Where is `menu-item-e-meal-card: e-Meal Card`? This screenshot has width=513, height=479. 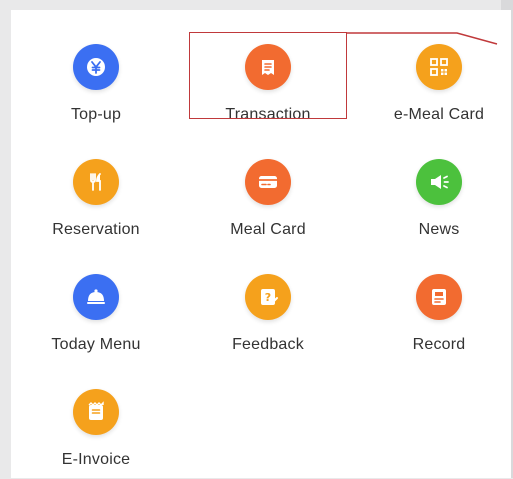 menu-item-e-meal-card: e-Meal Card is located at coordinates (438, 89).